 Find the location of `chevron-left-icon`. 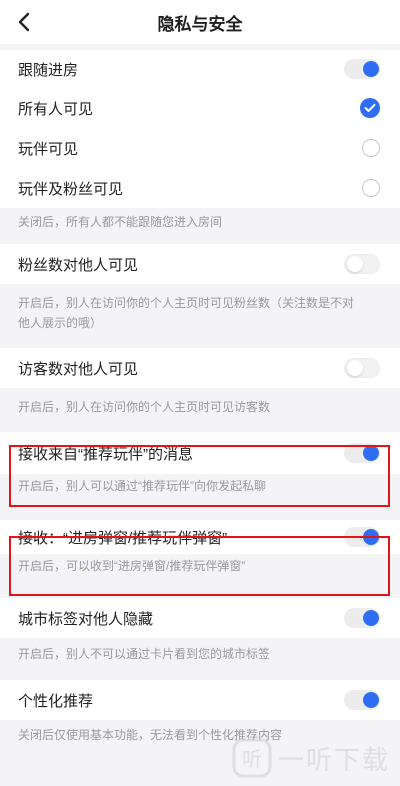

chevron-left-icon is located at coordinates (24, 22).